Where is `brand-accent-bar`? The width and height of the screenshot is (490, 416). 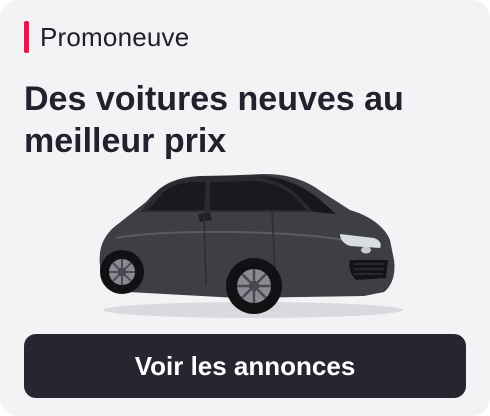 brand-accent-bar is located at coordinates (26, 37).